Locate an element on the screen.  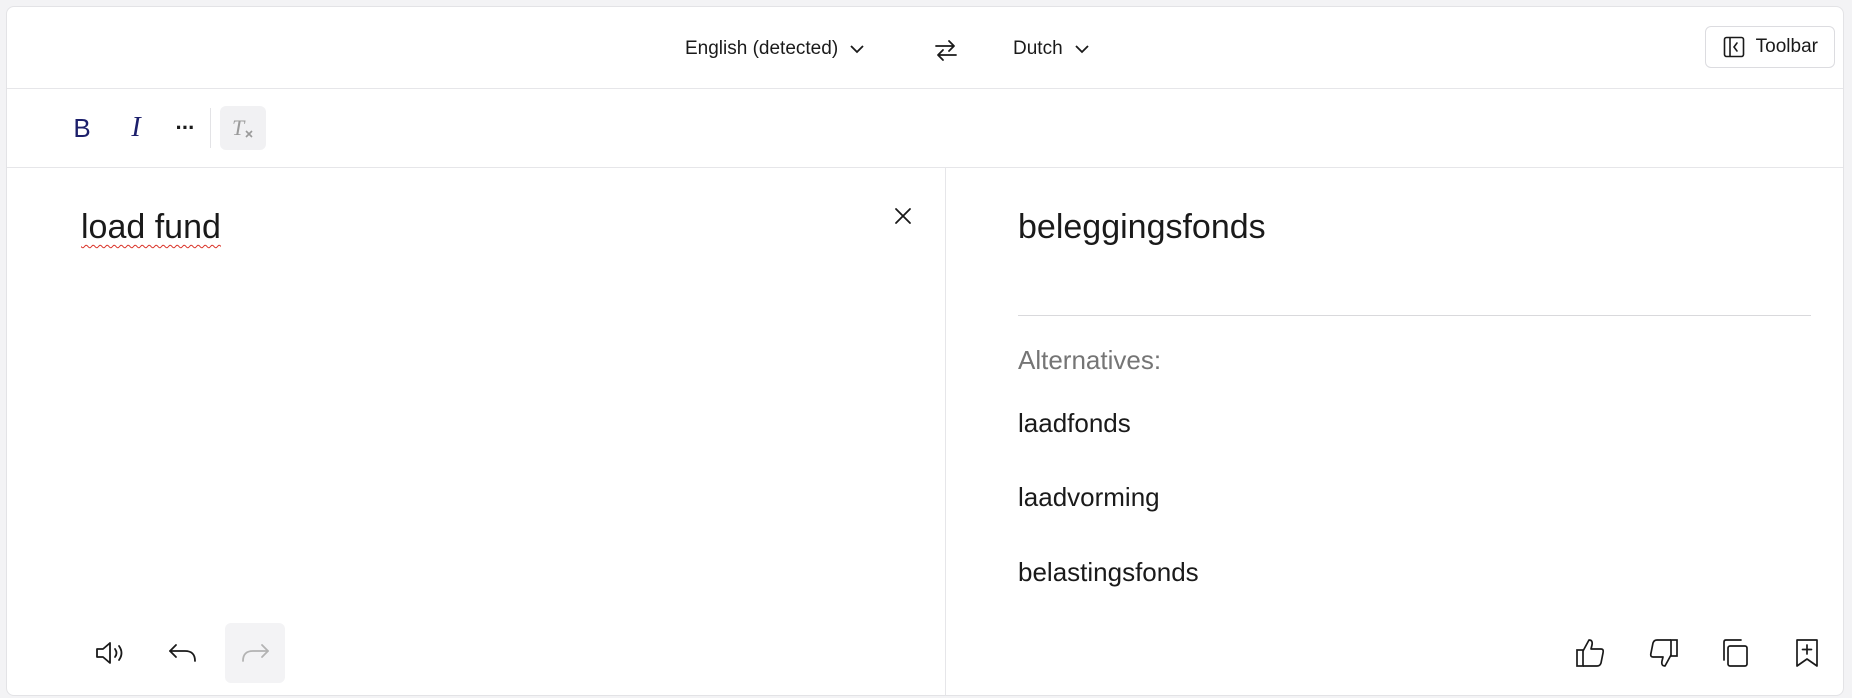
source-actions is located at coordinates (183, 653).